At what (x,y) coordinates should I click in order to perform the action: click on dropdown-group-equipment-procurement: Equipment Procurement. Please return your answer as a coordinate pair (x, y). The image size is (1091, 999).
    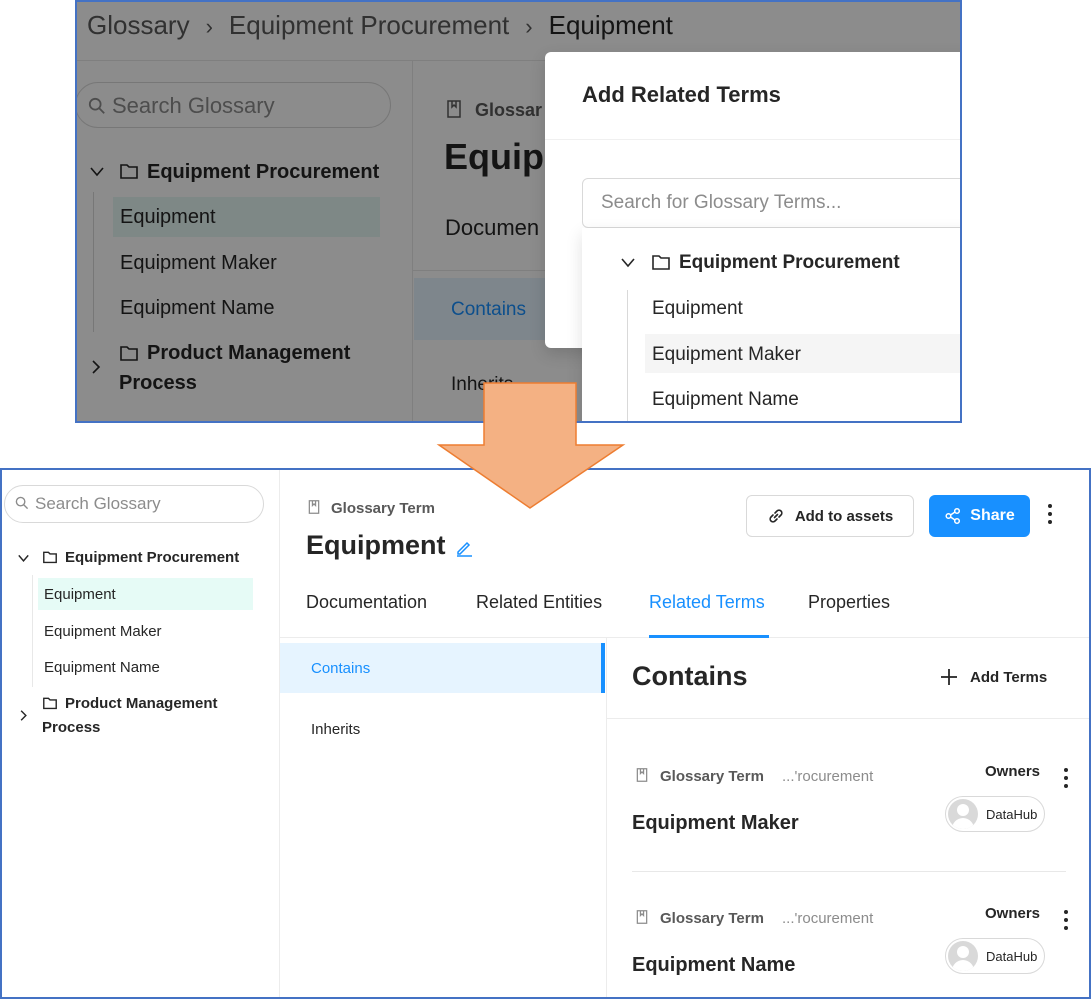
    Looking at the image, I should click on (789, 263).